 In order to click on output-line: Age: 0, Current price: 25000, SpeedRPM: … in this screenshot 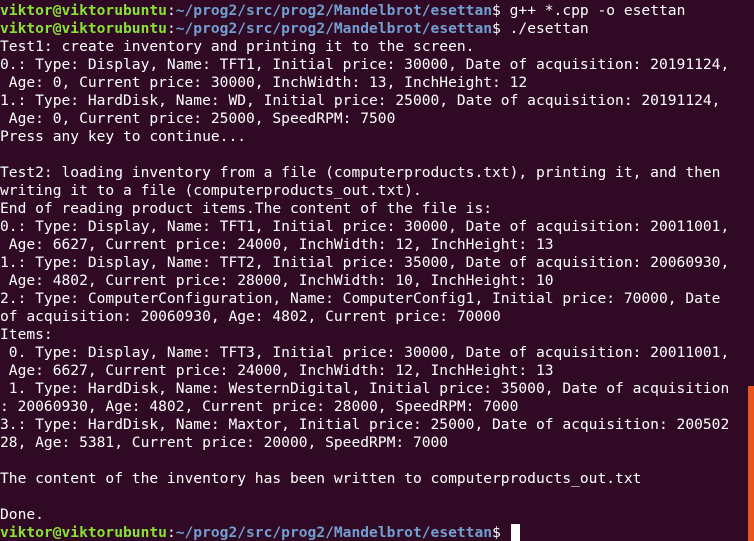, I will do `click(198, 118)`.